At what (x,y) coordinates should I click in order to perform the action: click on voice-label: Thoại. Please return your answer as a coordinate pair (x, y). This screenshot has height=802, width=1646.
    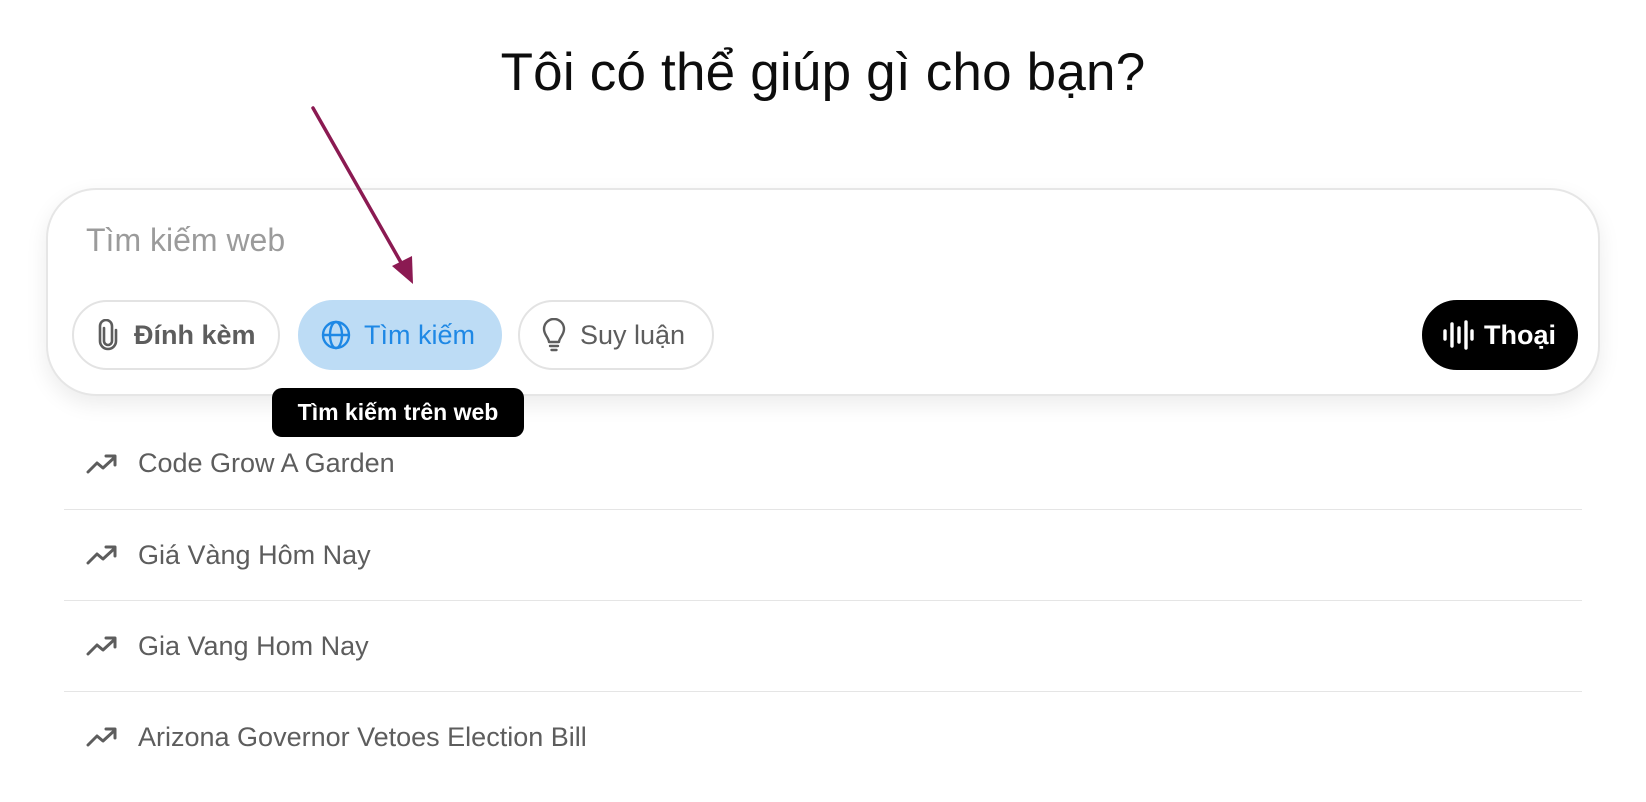
    Looking at the image, I should click on (1520, 334).